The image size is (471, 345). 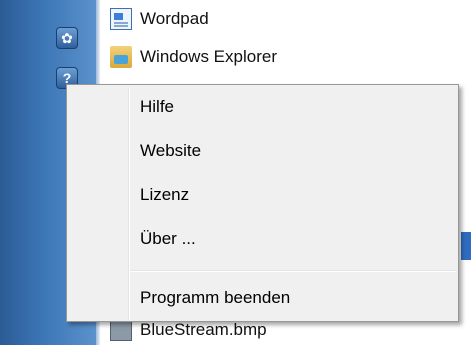 What do you see at coordinates (121, 57) in the screenshot?
I see `windows-explorer-icon` at bounding box center [121, 57].